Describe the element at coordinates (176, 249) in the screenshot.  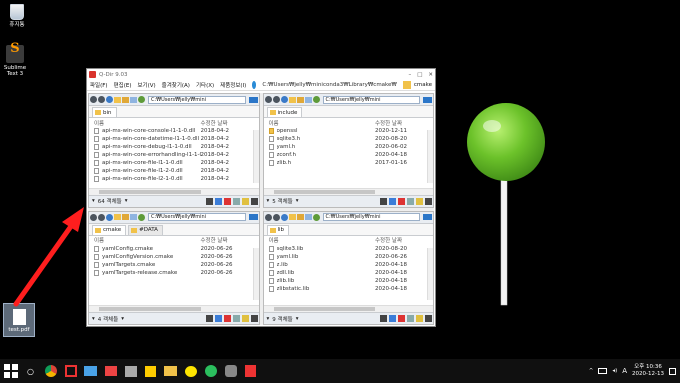
I see `file-row: yamlConfig.cmake 2020-06-26` at that location.